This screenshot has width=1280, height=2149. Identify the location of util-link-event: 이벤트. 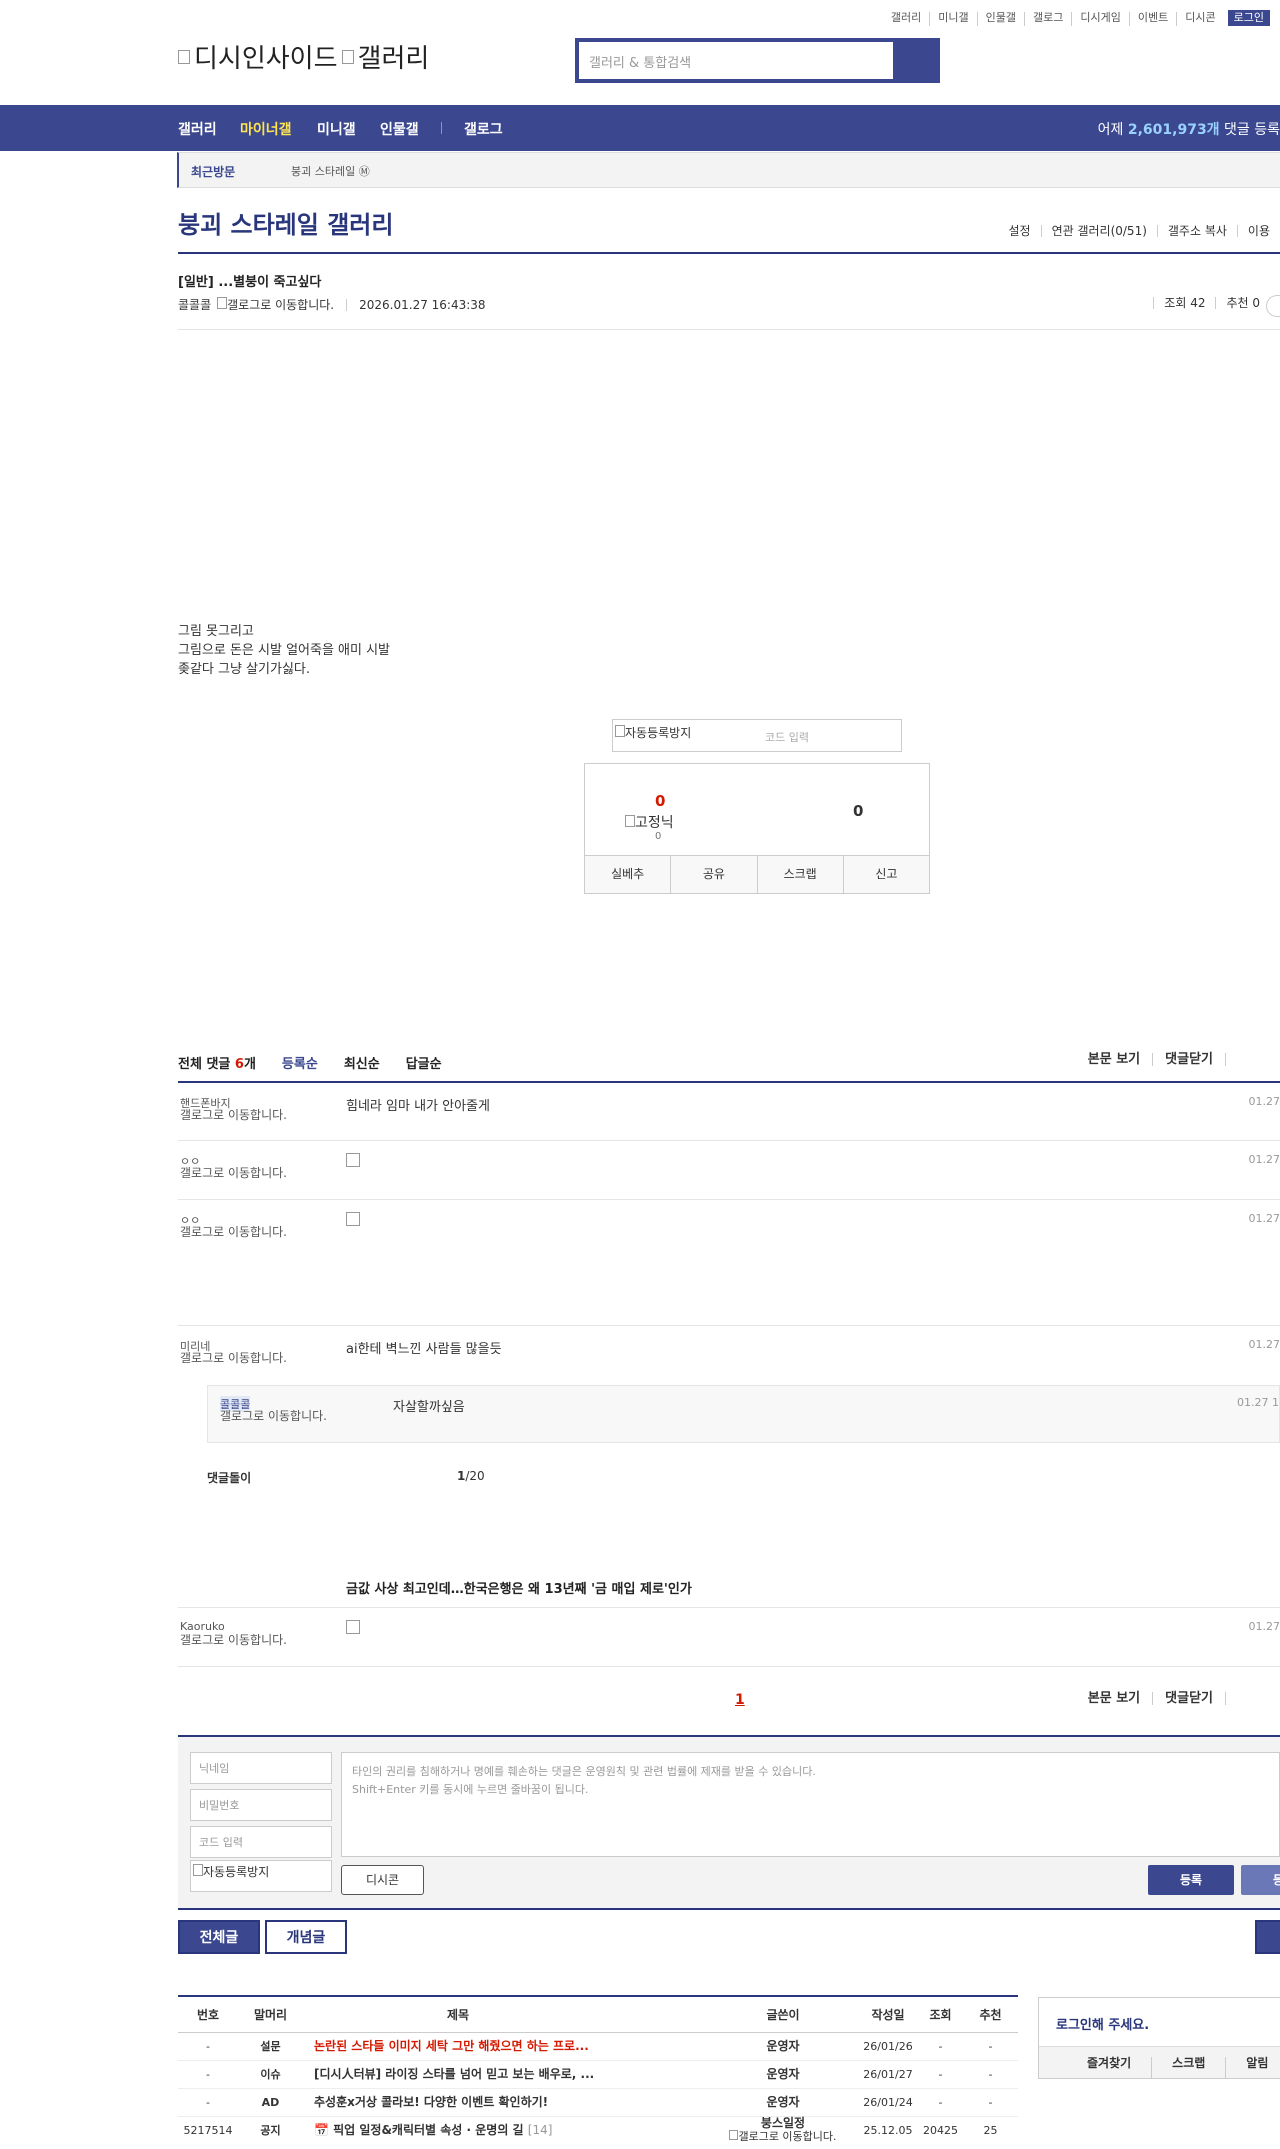
(1152, 19).